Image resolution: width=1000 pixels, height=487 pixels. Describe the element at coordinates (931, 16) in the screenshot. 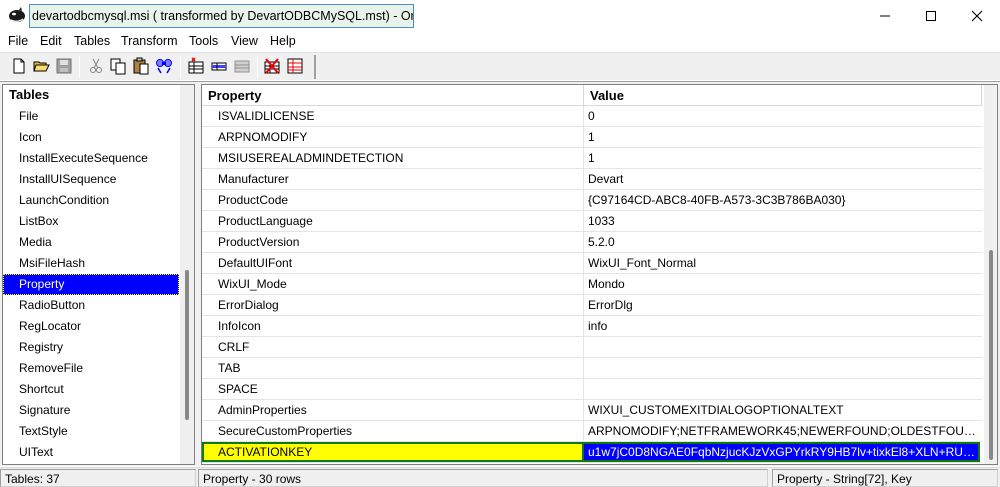

I see `maximize-button` at that location.